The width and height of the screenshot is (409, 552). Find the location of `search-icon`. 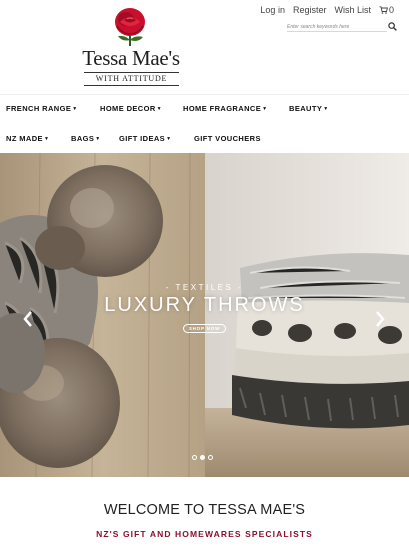

search-icon is located at coordinates (392, 26).